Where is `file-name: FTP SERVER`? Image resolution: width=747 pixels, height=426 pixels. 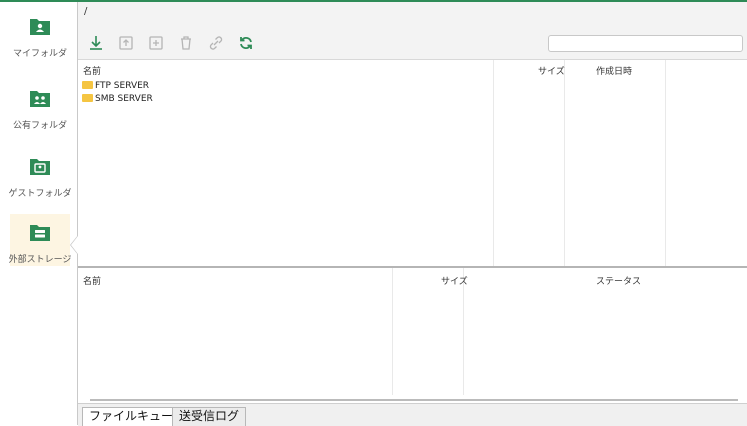
file-name: FTP SERVER is located at coordinates (122, 86).